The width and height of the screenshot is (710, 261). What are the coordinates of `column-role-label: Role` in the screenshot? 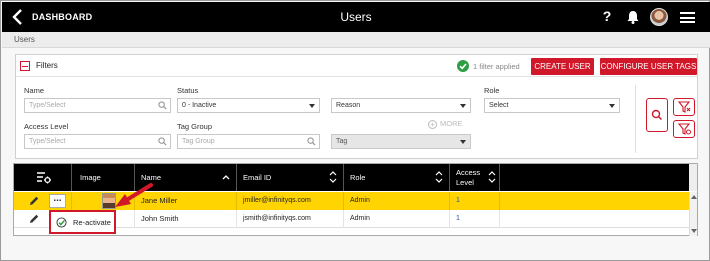 It's located at (358, 177).